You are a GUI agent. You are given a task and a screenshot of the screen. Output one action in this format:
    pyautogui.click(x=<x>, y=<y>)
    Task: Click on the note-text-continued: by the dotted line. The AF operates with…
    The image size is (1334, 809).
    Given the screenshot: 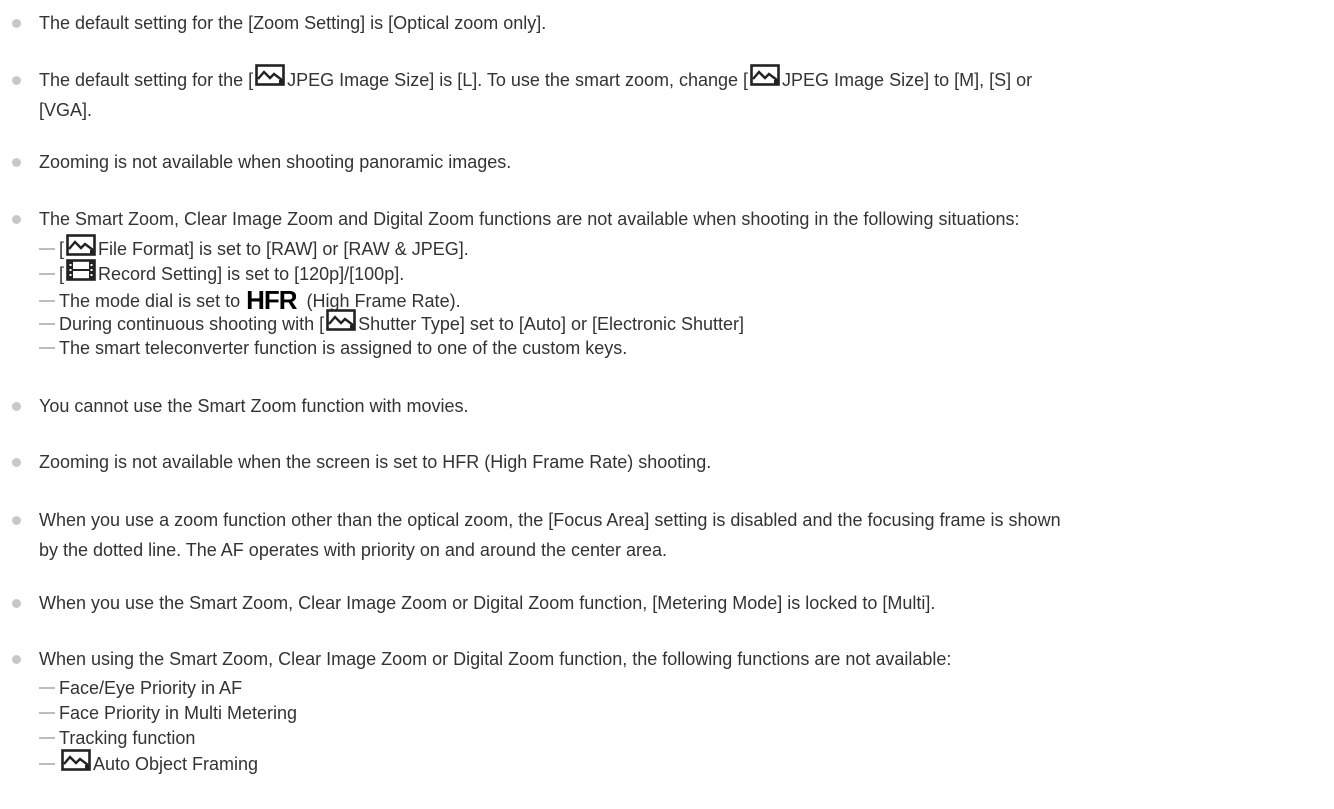 What is the action you would take?
    pyautogui.click(x=353, y=550)
    